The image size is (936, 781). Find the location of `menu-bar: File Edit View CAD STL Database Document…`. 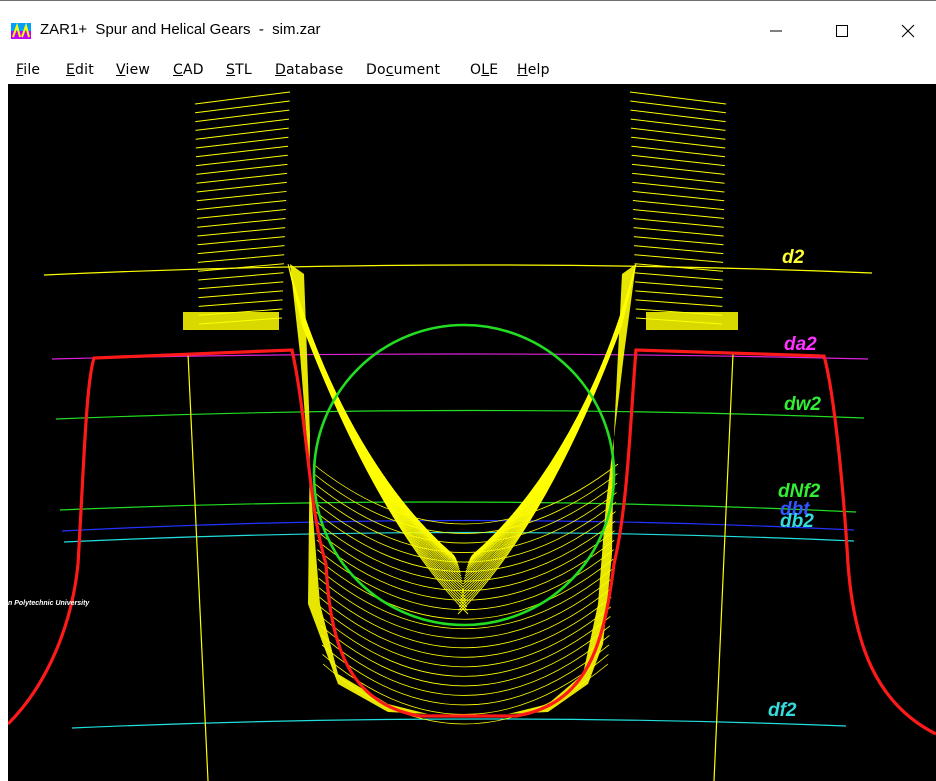

menu-bar: File Edit View CAD STL Database Document… is located at coordinates (468, 70).